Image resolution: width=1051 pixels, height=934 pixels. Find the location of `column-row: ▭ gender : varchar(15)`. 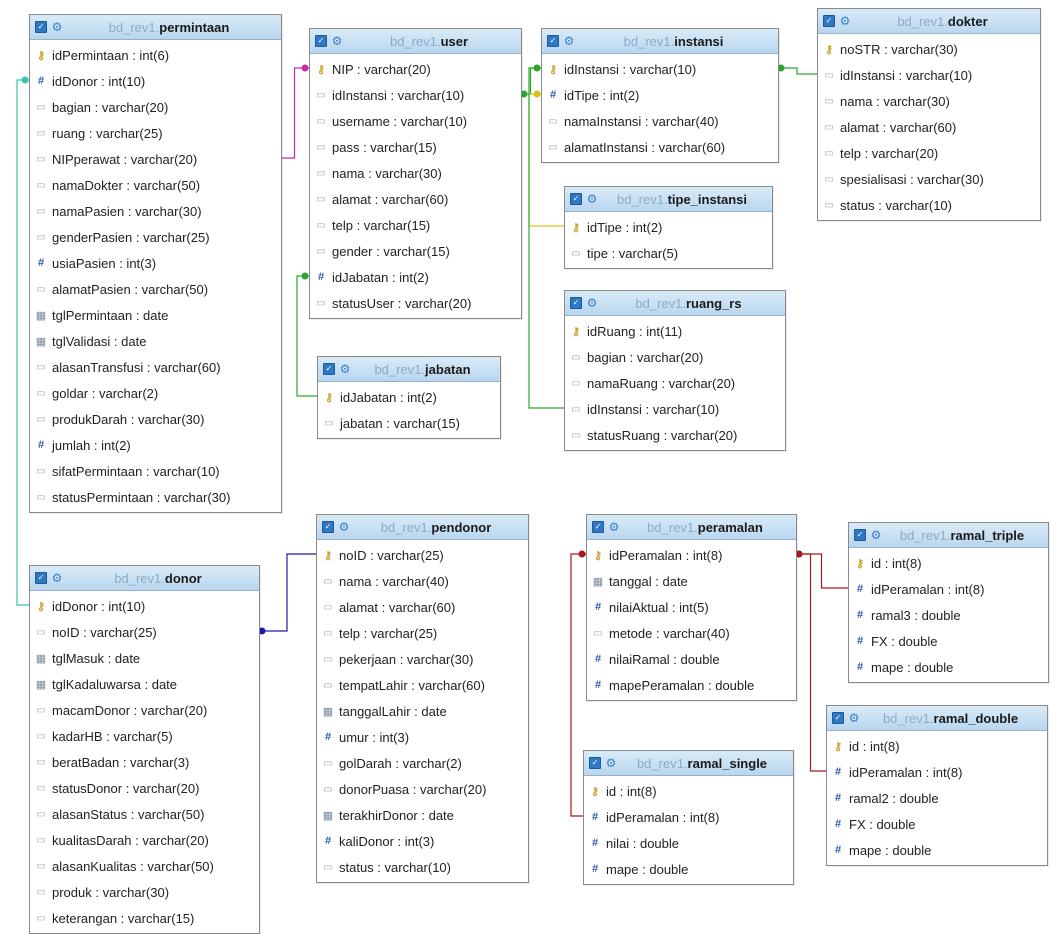

column-row: ▭ gender : varchar(15) is located at coordinates (415, 251).